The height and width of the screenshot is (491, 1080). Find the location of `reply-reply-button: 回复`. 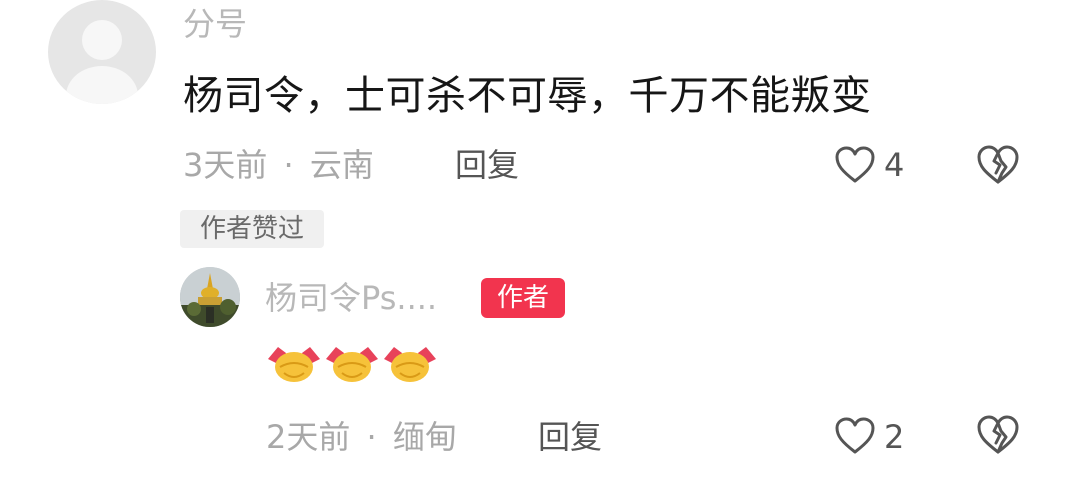

reply-reply-button: 回复 is located at coordinates (570, 437).